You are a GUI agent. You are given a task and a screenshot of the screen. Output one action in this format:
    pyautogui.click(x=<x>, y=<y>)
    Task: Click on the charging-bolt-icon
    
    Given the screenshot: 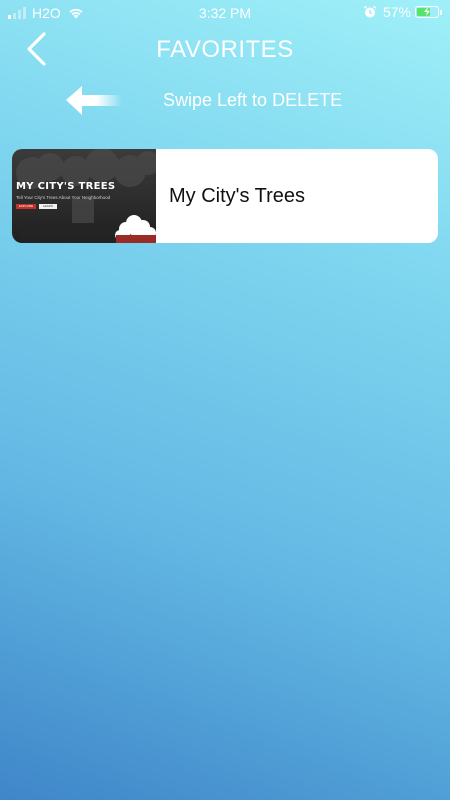 What is the action you would take?
    pyautogui.click(x=427, y=11)
    